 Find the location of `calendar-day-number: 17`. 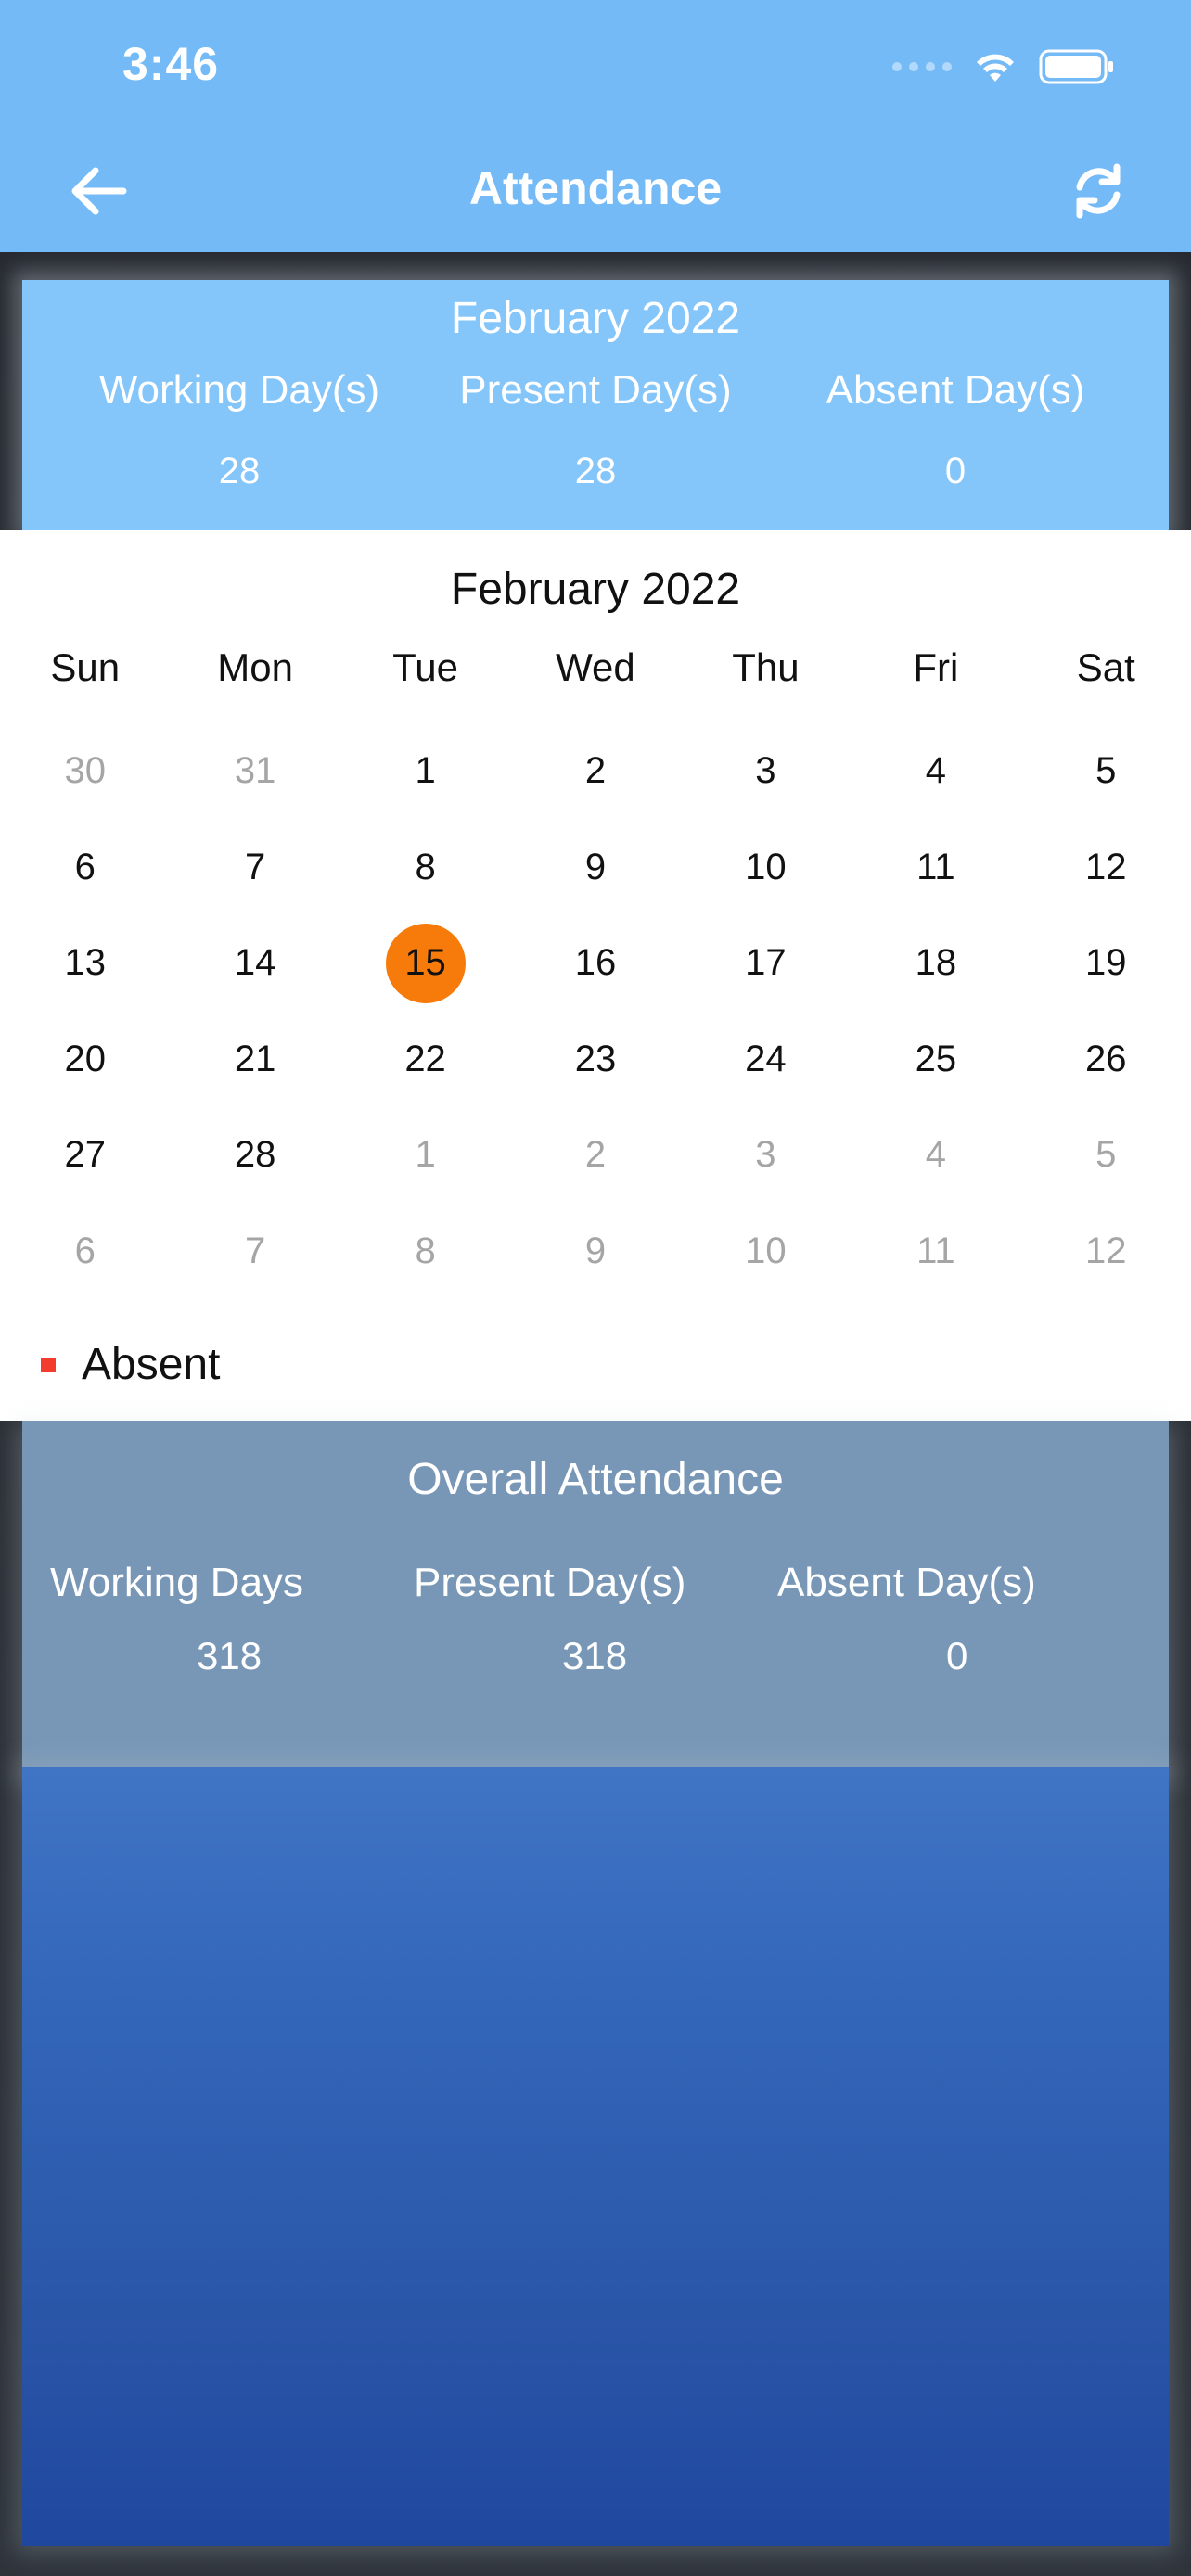

calendar-day-number: 17 is located at coordinates (766, 963).